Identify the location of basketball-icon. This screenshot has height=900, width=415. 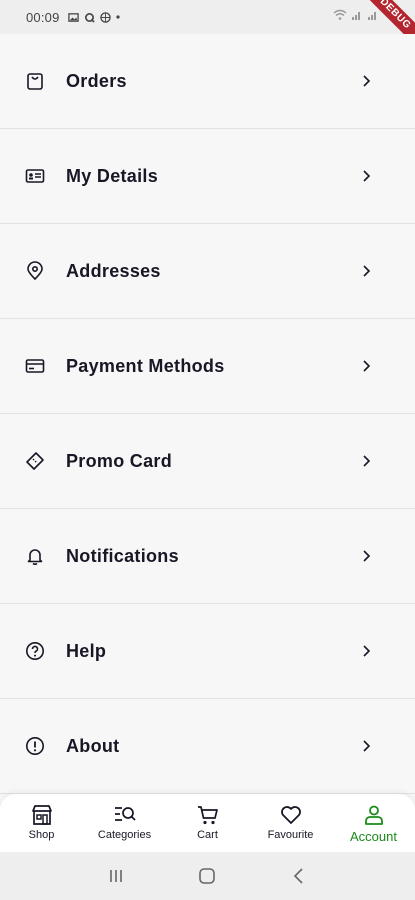
(105, 17).